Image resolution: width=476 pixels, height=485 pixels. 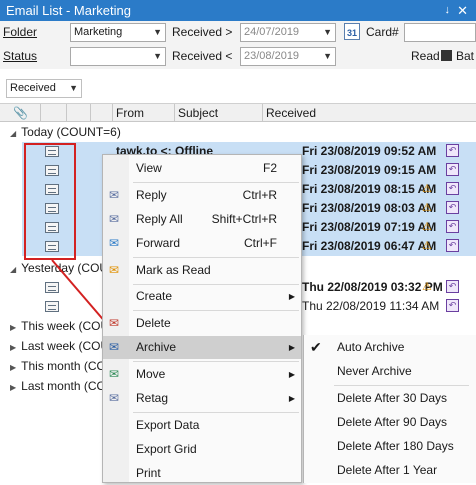 What do you see at coordinates (425, 56) in the screenshot?
I see `read-label: Read` at bounding box center [425, 56].